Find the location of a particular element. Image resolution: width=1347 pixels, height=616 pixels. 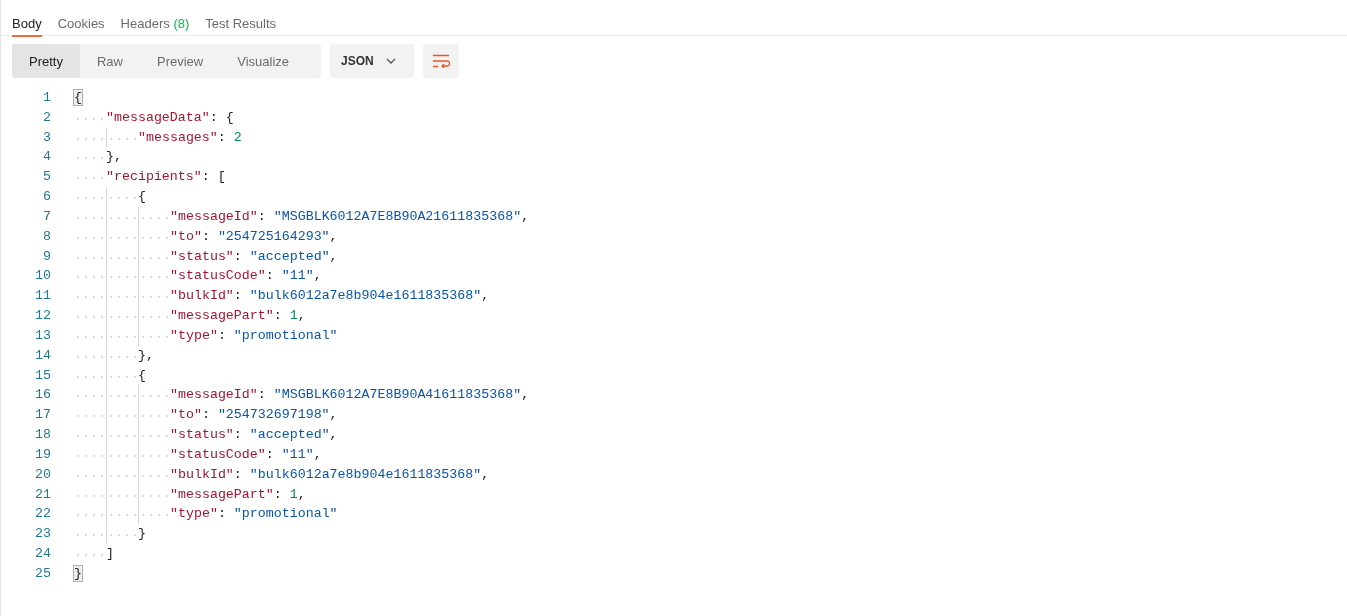

line-number: 13 is located at coordinates (42, 335).